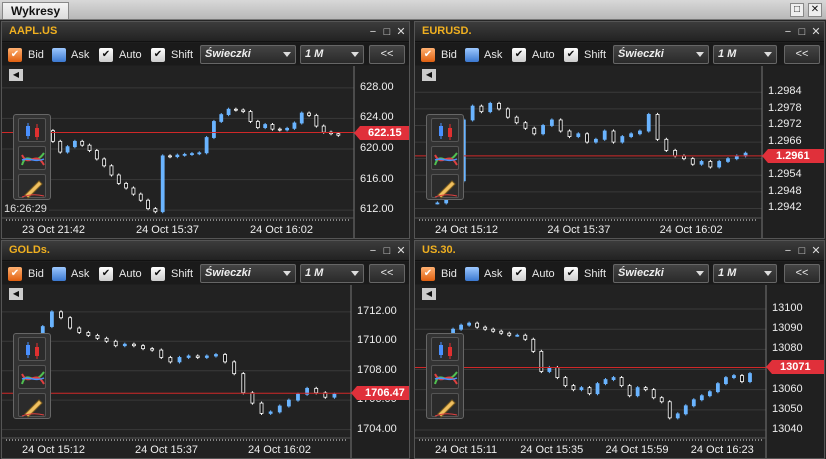  Describe the element at coordinates (182, 55) in the screenshot. I see `shift-label: Shift` at that location.